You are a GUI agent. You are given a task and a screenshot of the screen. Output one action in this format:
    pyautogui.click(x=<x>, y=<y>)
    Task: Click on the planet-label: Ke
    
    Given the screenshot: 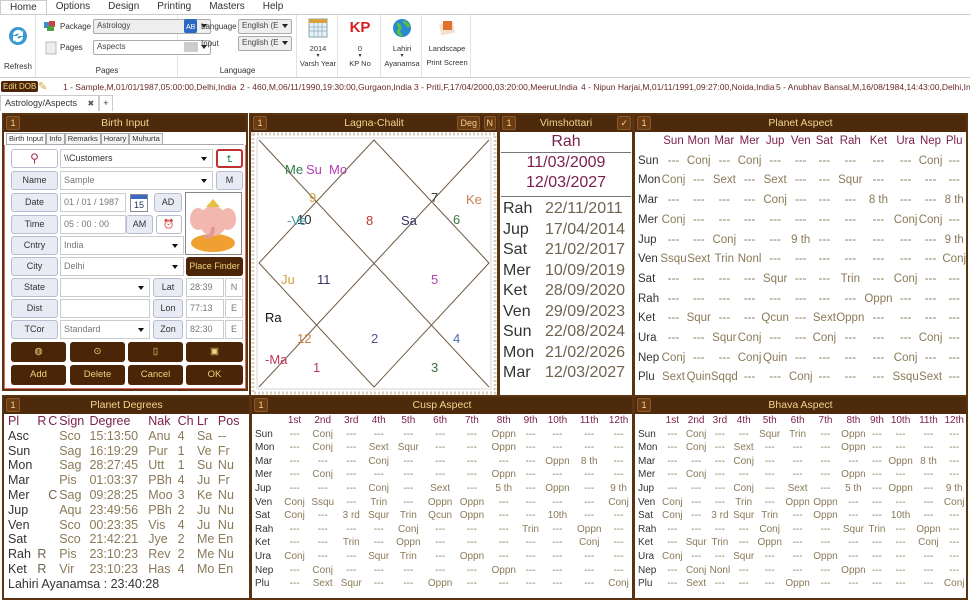 What is the action you would take?
    pyautogui.click(x=474, y=199)
    